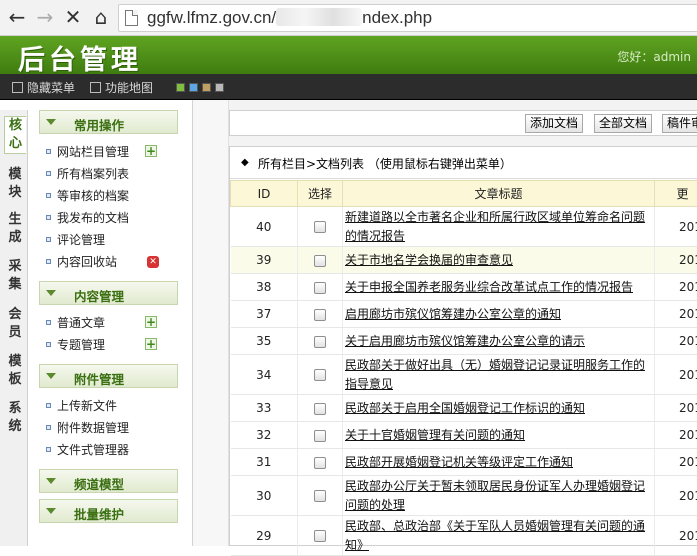 This screenshot has height=556, width=697. I want to click on column-updated: 更, so click(676, 194).